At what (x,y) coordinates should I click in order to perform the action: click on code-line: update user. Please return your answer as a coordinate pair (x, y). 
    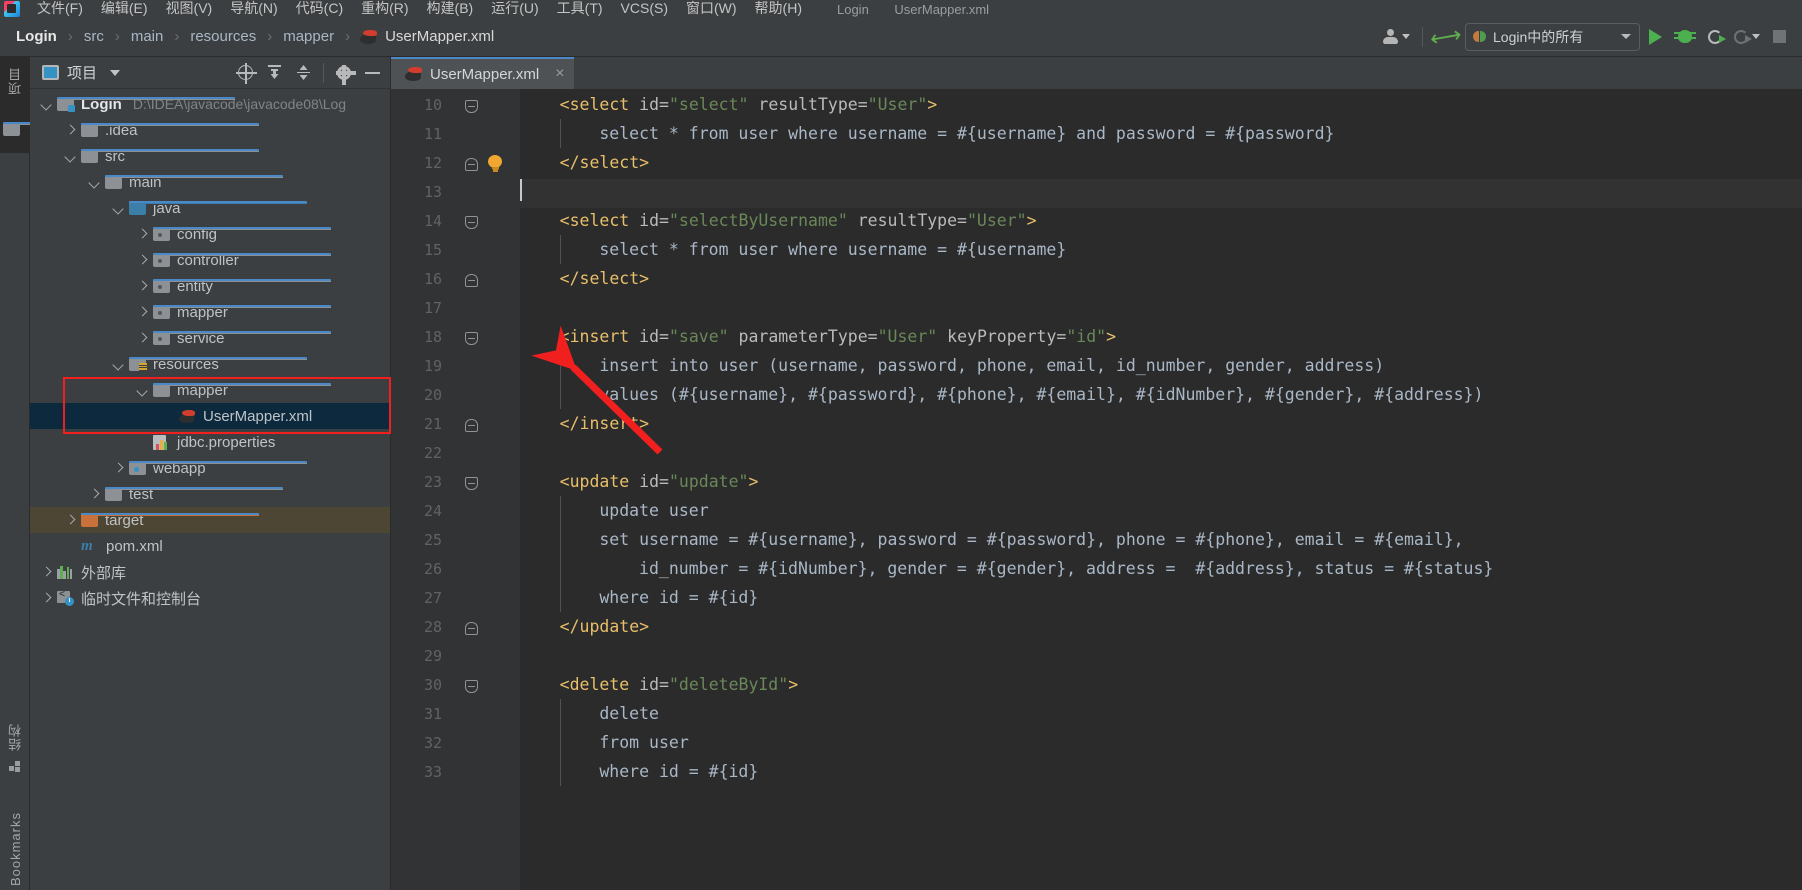
    Looking at the image, I should click on (654, 510).